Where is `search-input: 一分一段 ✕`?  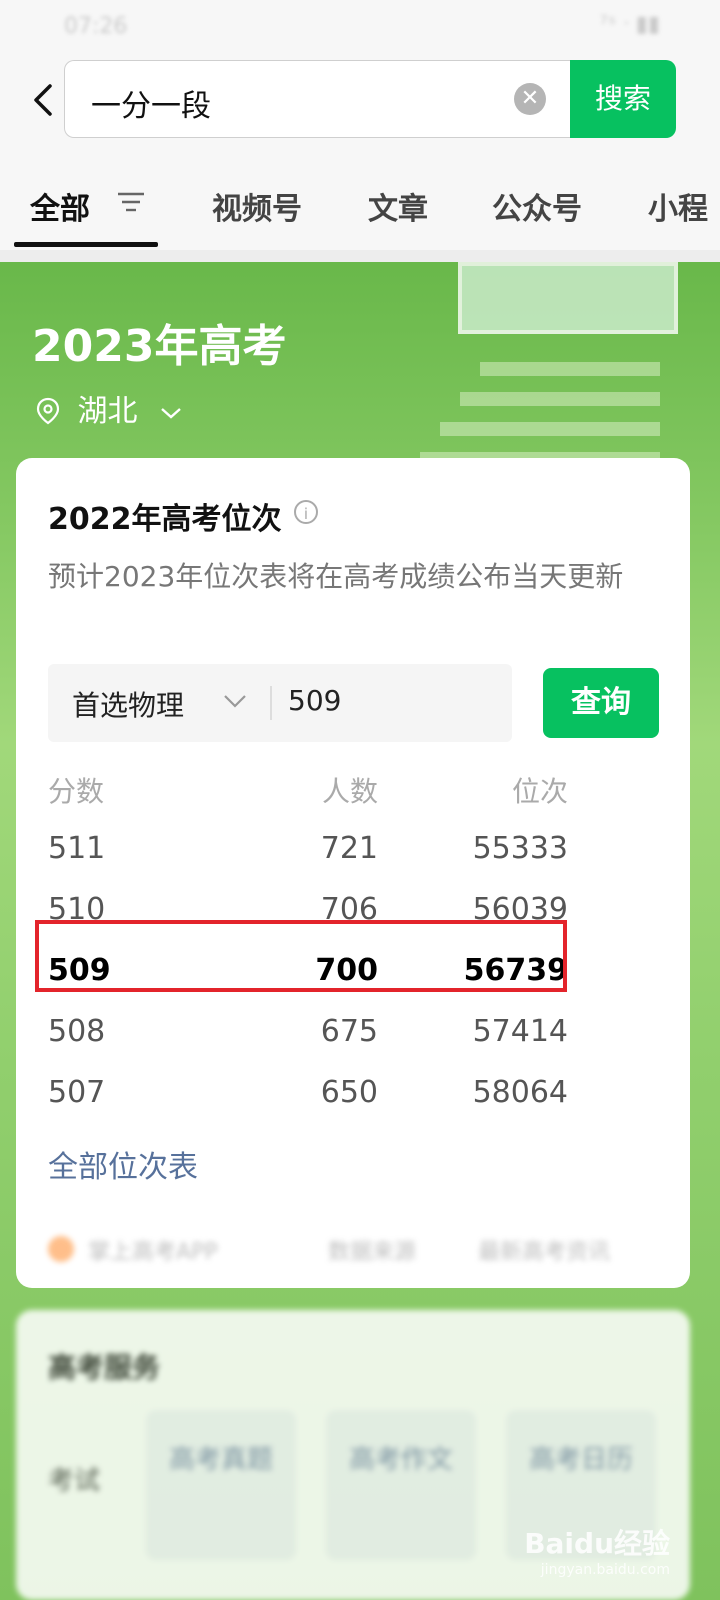 search-input: 一分一段 ✕ is located at coordinates (317, 99).